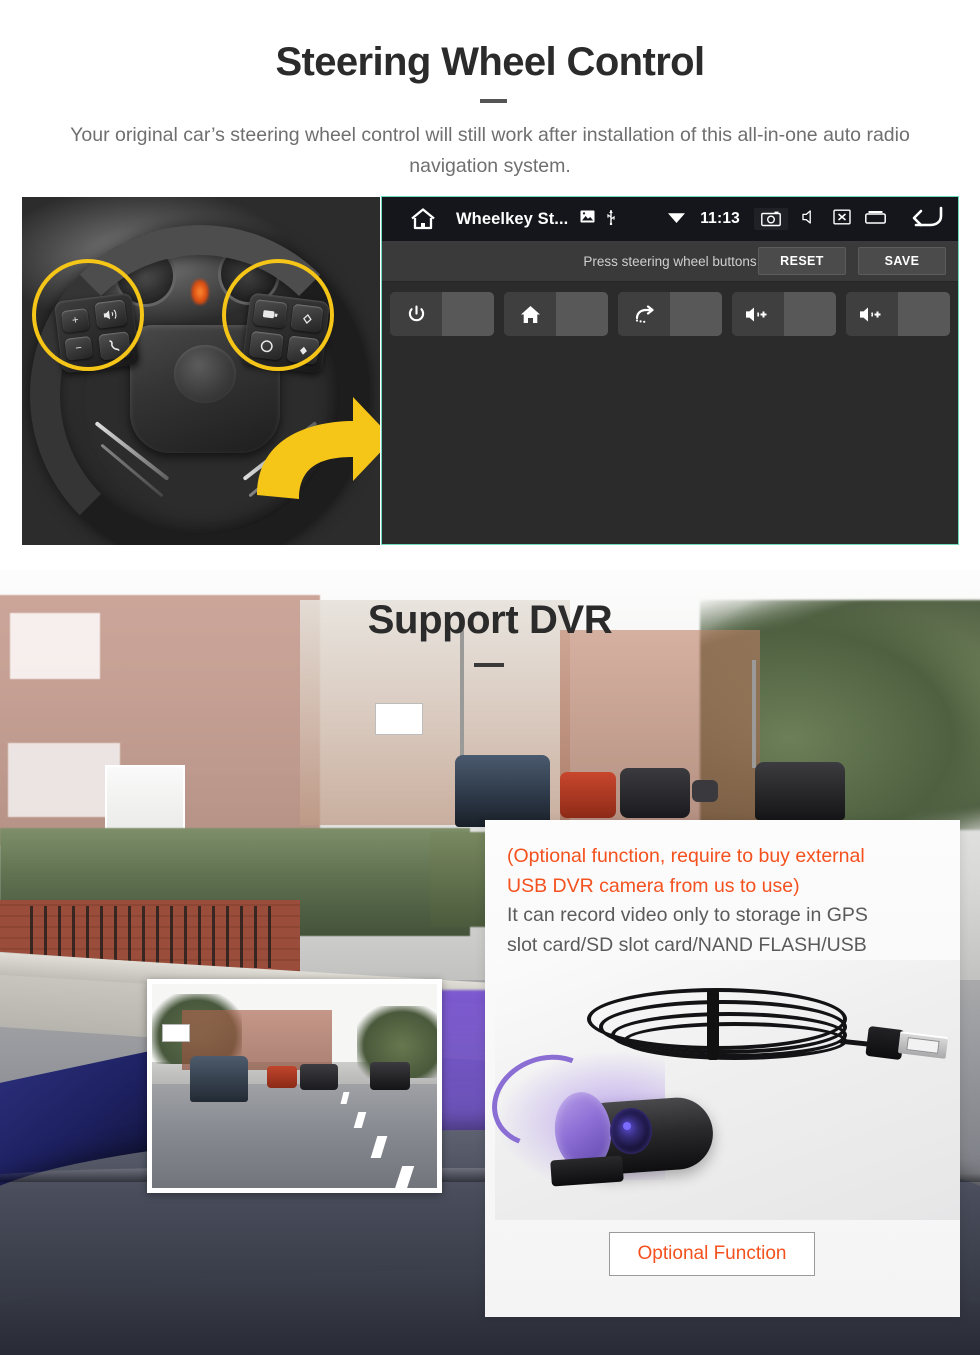 Image resolution: width=980 pixels, height=1355 pixels. Describe the element at coordinates (201, 371) in the screenshot. I see `steering-wheel-photo: + −` at that location.